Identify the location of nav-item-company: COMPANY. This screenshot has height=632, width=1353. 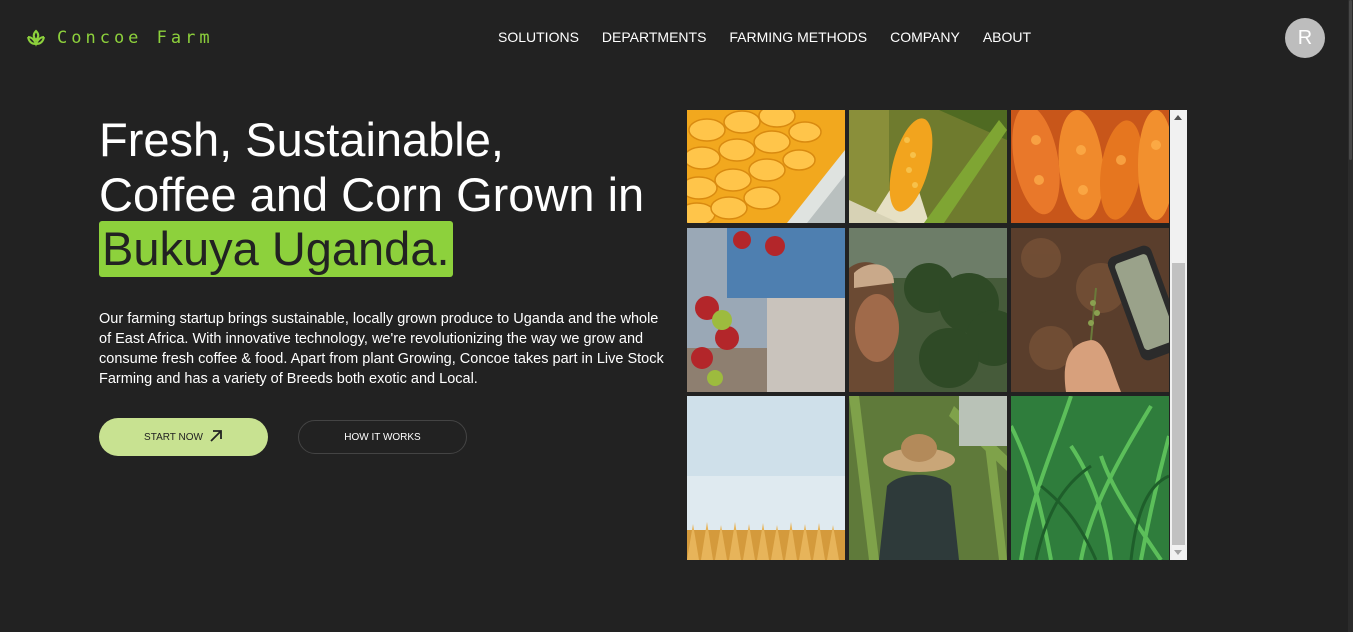
(925, 37).